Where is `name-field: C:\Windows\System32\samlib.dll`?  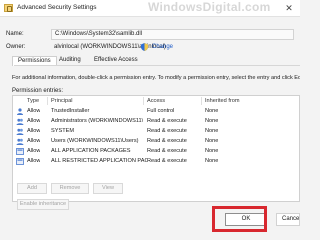 name-field: C:\Windows\System32\samlib.dll is located at coordinates (172, 34).